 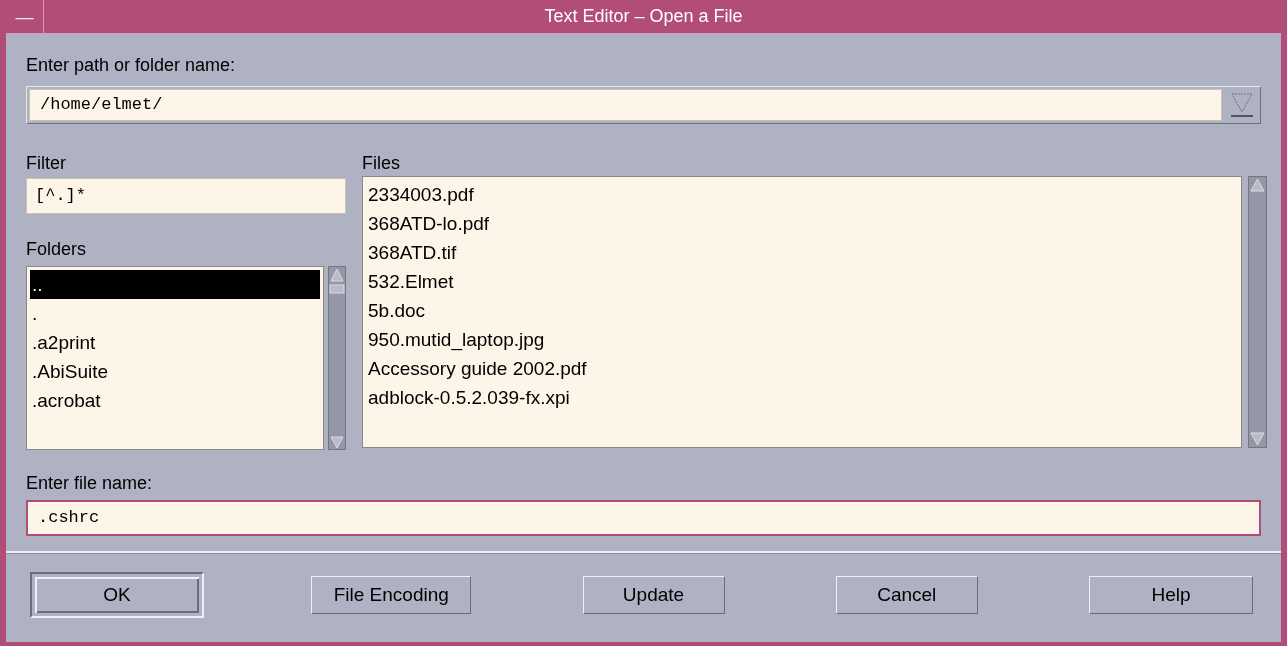 I want to click on window-menu-button: —, so click(x=25, y=17).